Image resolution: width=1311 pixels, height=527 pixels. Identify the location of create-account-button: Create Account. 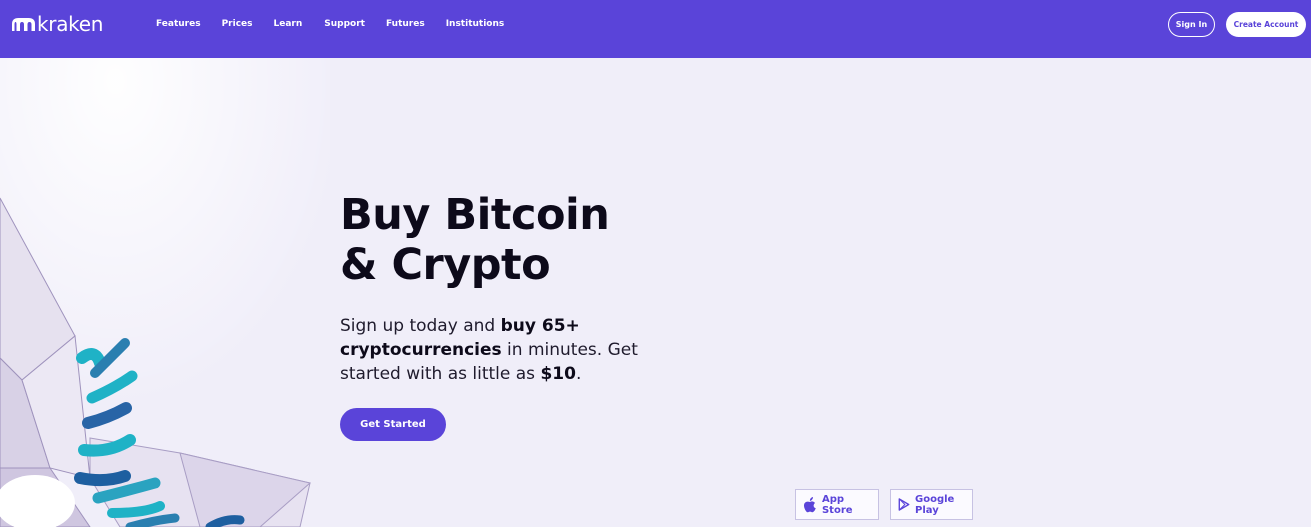
(1266, 24).